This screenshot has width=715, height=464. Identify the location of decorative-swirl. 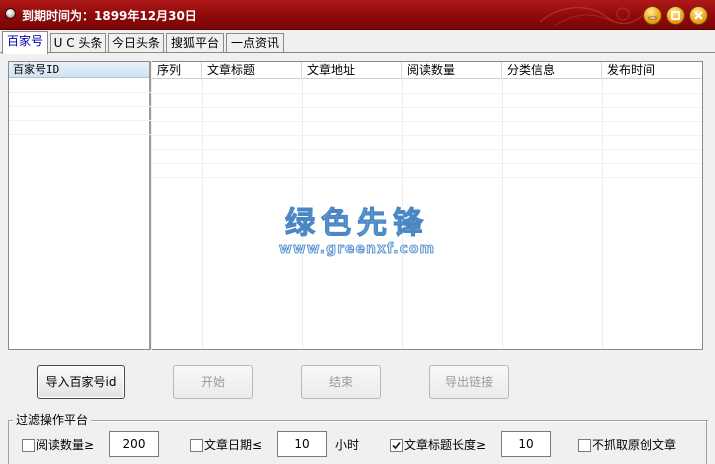
(595, 17).